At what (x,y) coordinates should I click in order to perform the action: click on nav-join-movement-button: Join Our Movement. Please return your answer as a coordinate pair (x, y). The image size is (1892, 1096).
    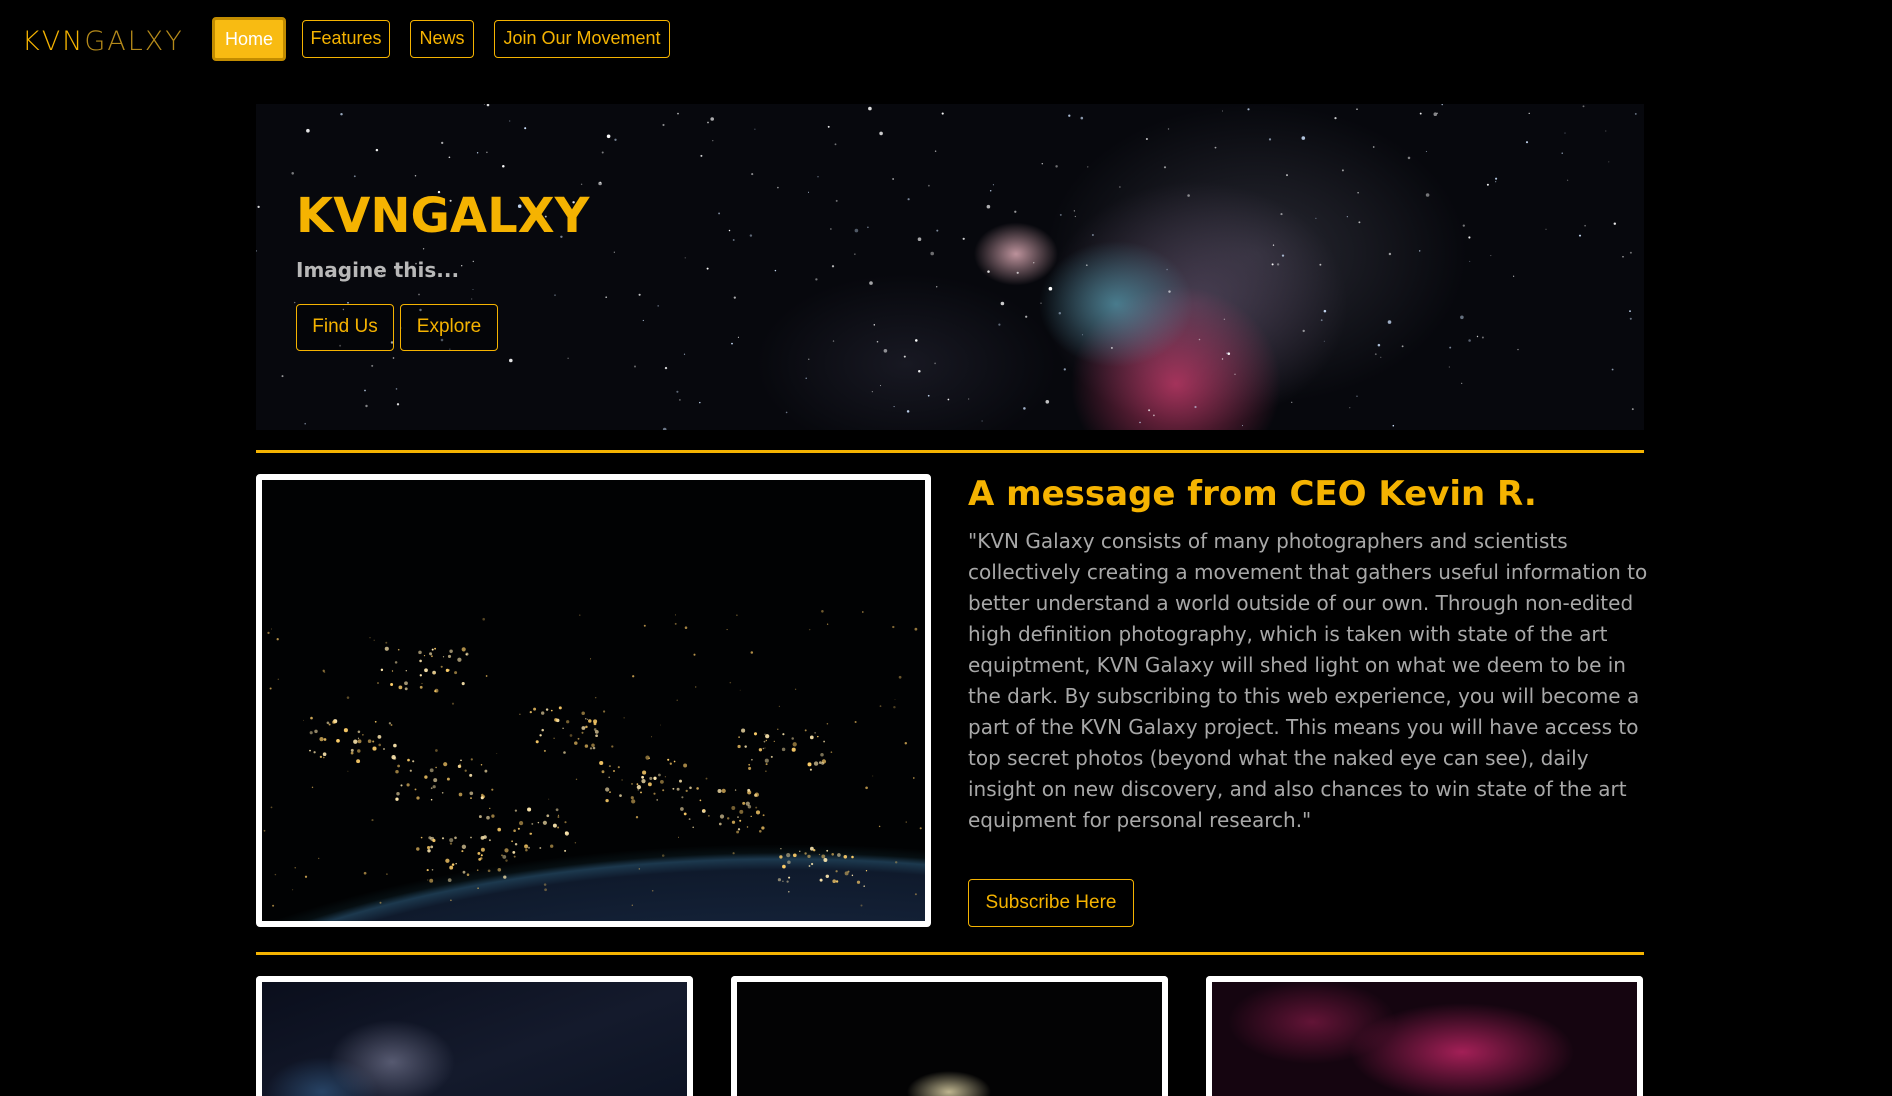
    Looking at the image, I should click on (582, 39).